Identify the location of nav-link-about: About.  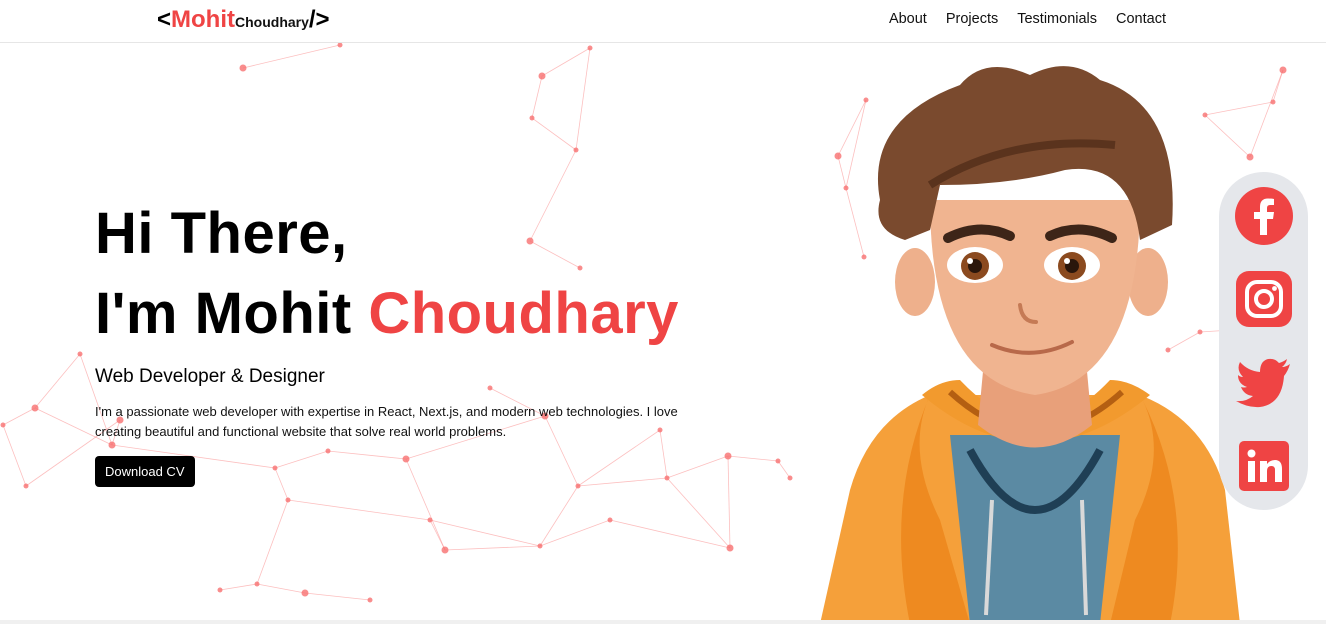
(908, 19).